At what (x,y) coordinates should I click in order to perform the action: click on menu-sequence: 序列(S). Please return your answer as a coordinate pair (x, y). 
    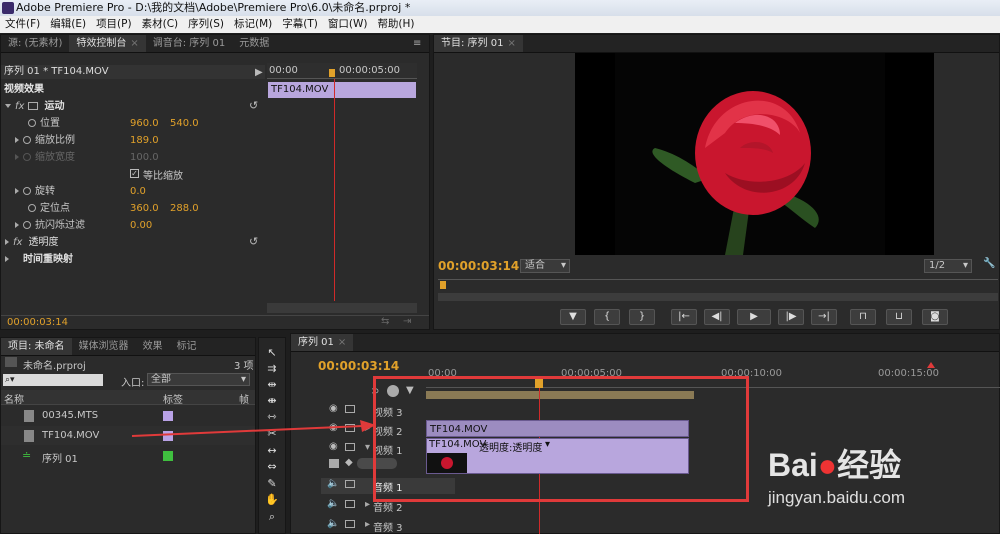
    Looking at the image, I should click on (206, 24).